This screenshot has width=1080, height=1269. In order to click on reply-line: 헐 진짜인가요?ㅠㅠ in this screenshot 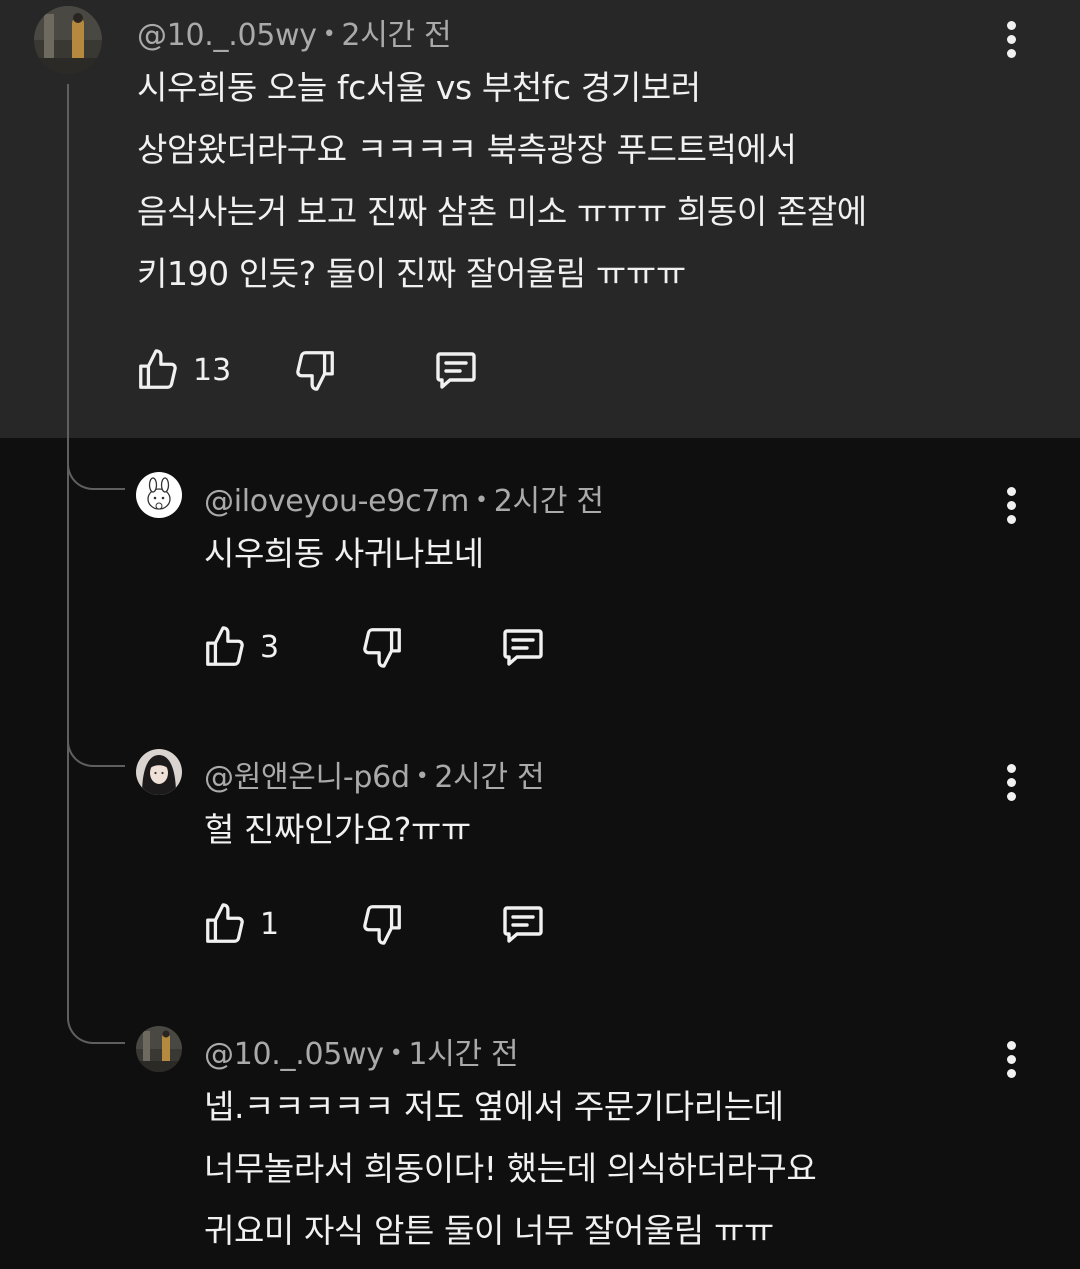, I will do `click(337, 829)`.